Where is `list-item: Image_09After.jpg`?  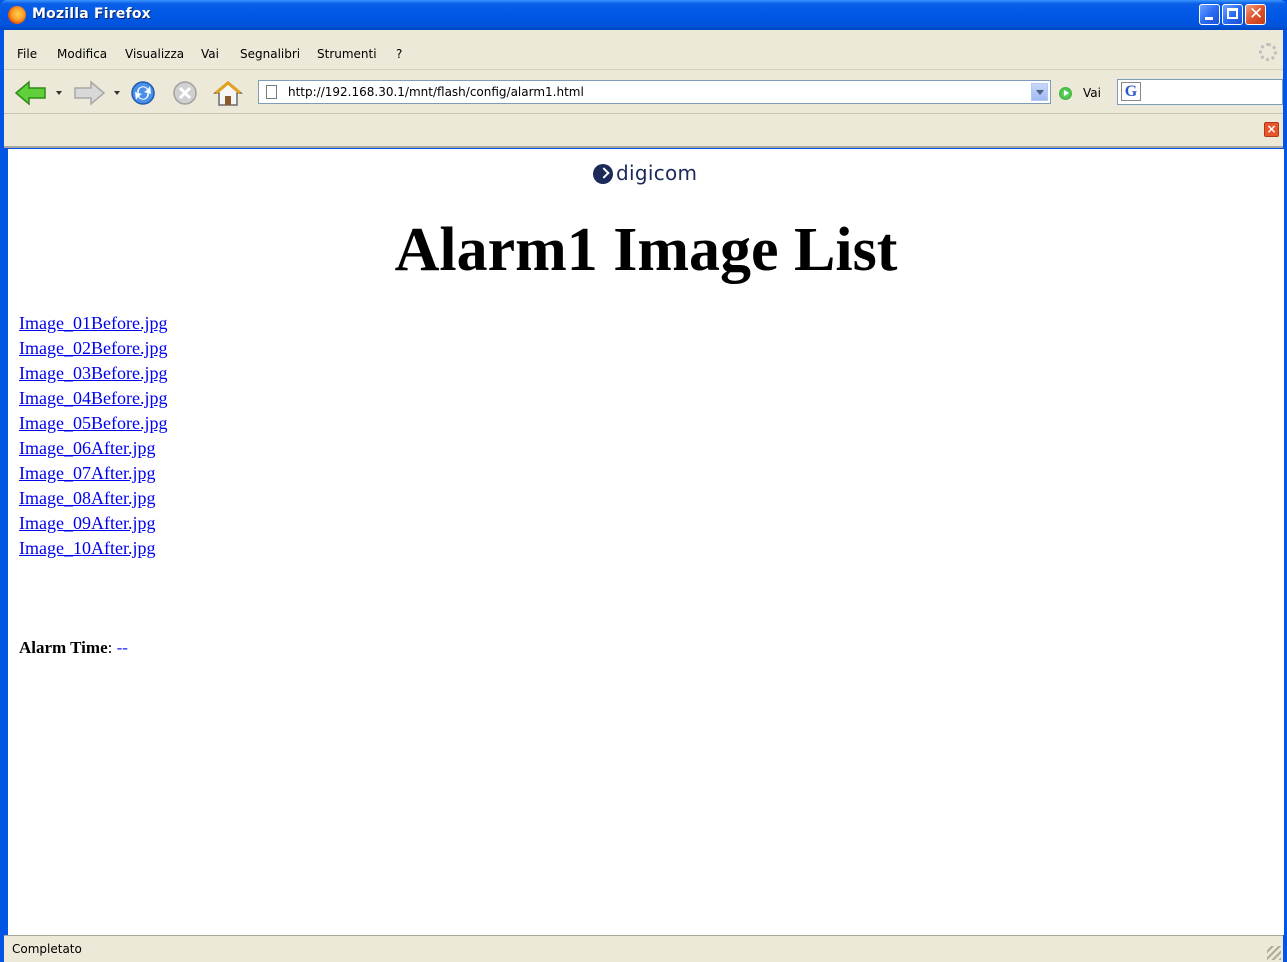 list-item: Image_09After.jpg is located at coordinates (93, 525).